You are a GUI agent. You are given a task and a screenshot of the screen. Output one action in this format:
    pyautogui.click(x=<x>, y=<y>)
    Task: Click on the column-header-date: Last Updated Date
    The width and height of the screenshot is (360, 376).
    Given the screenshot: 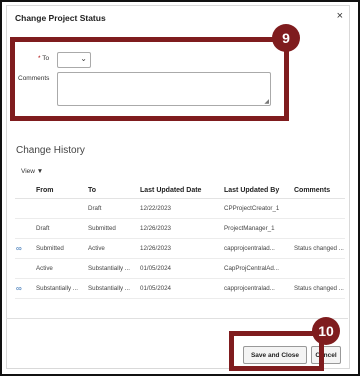 What is the action you would take?
    pyautogui.click(x=181, y=190)
    